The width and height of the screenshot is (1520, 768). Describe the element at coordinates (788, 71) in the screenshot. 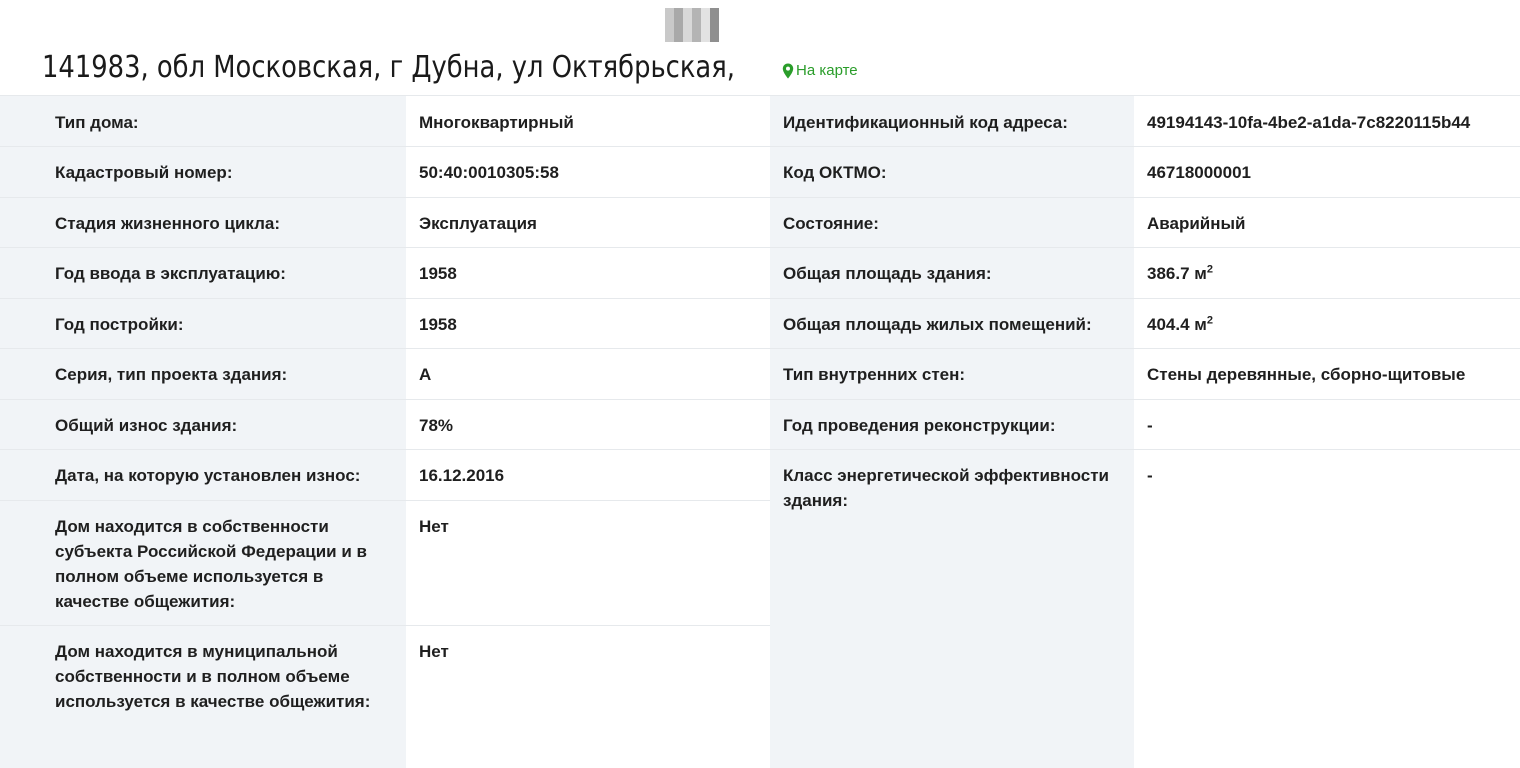

I see `map-pin-icon` at that location.